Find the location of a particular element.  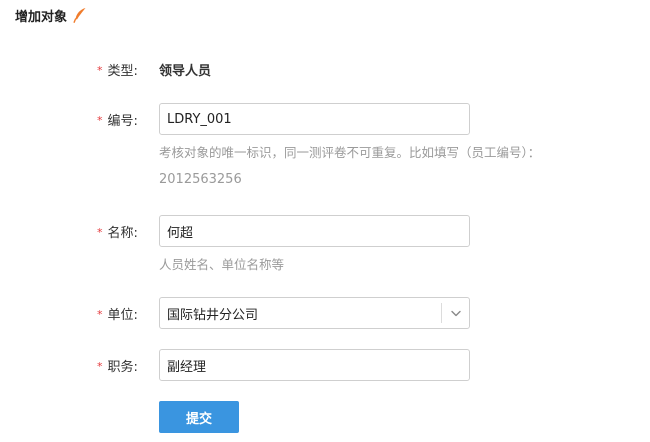

header: 增加对象 is located at coordinates (51, 15).